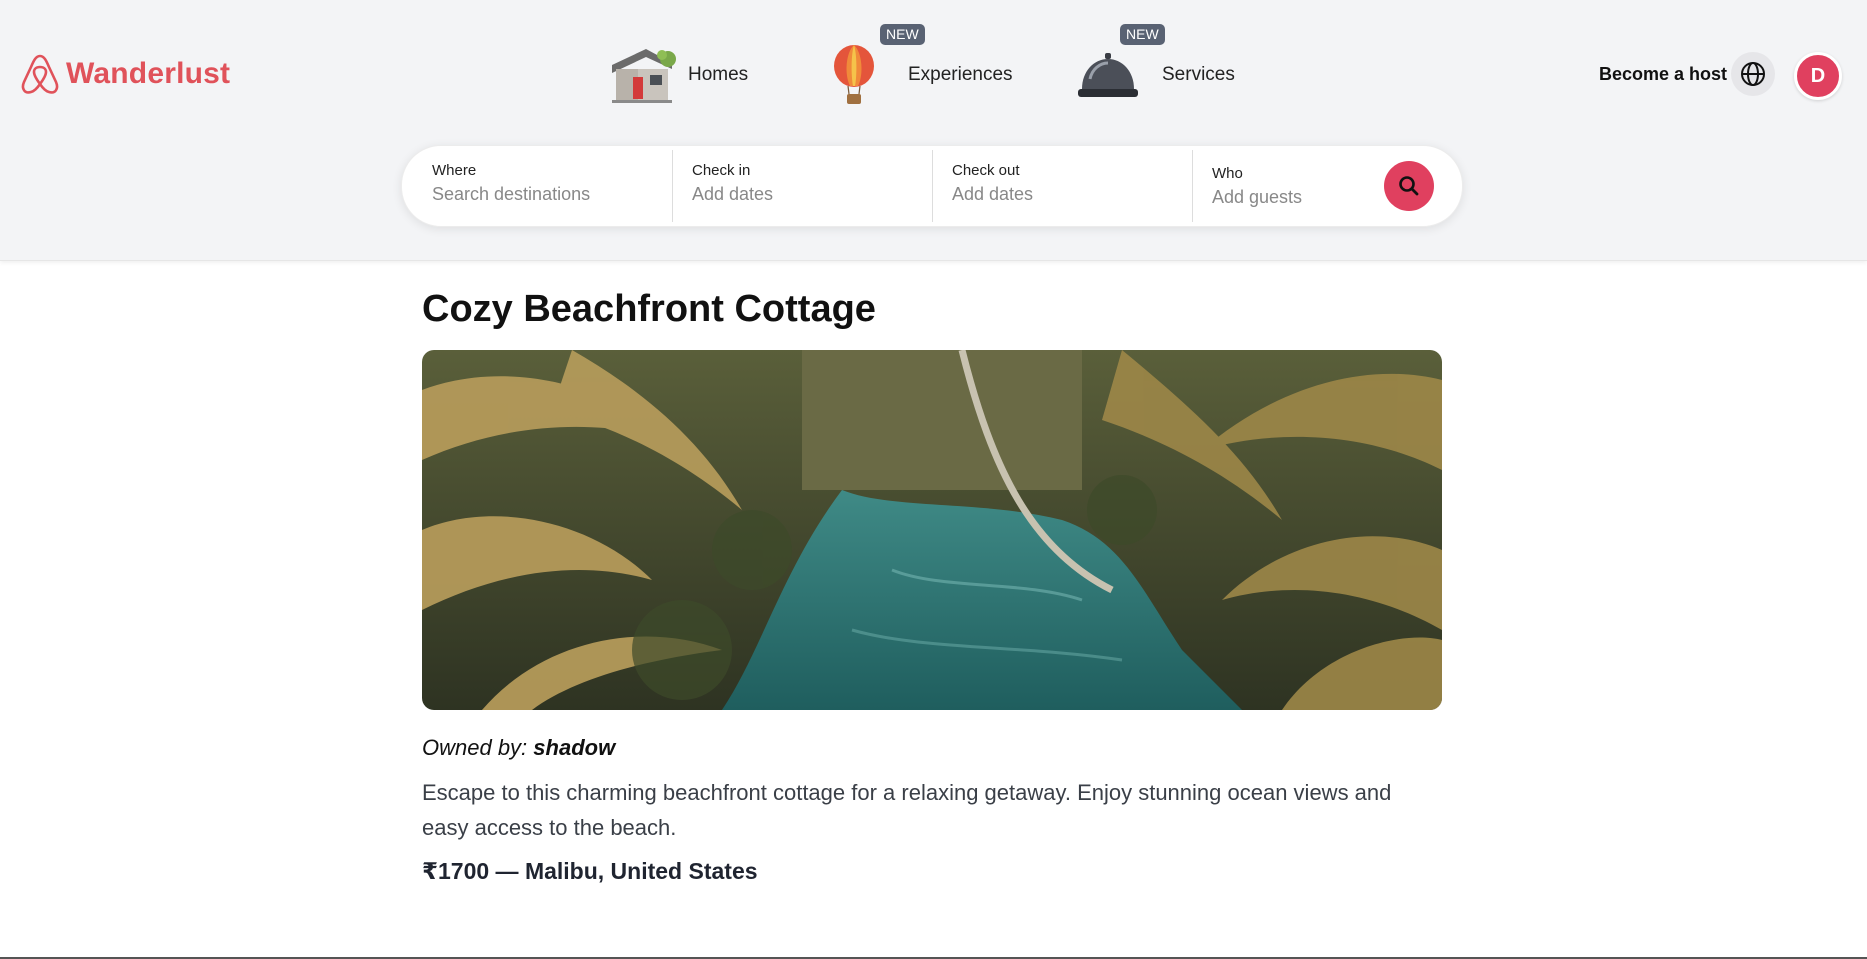 This screenshot has width=1867, height=959. I want to click on search-checkout: Check out Add dates, so click(1067, 186).